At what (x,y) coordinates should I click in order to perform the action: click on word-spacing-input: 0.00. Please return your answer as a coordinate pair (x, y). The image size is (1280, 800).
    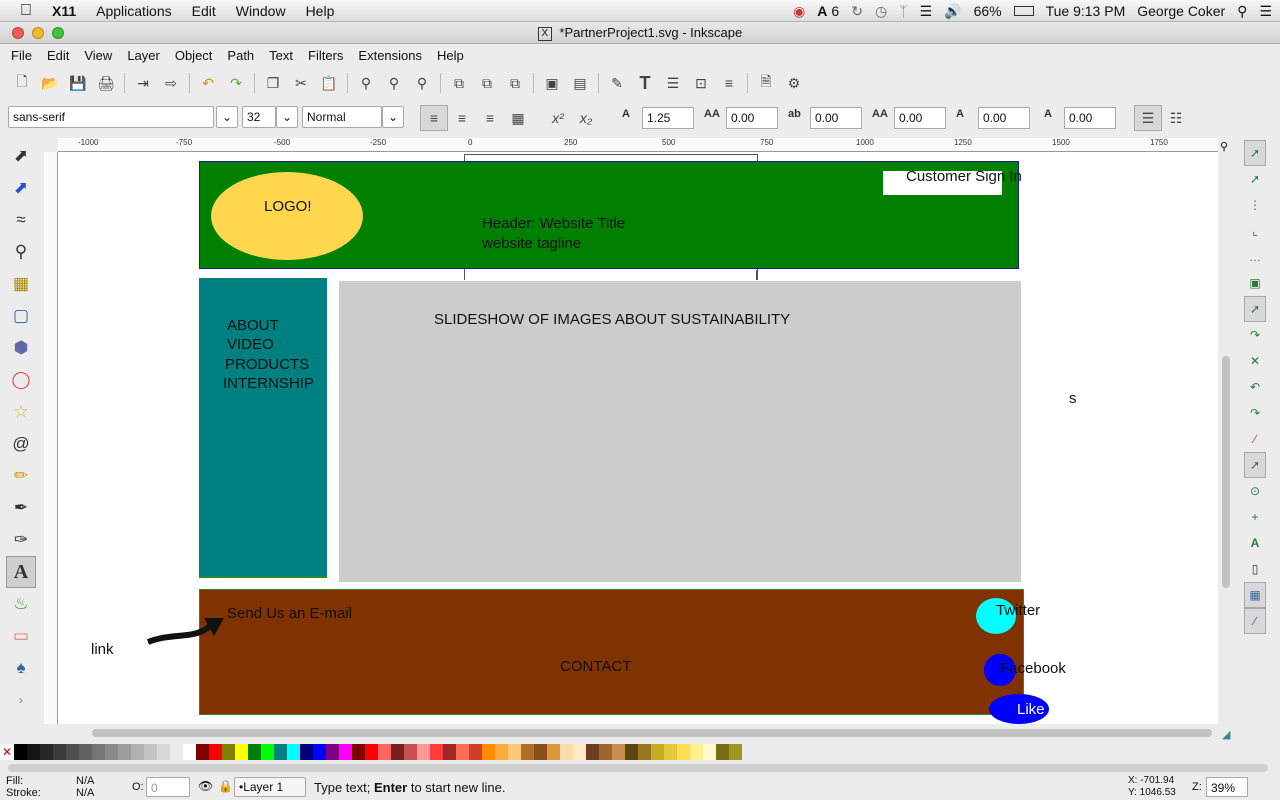
    Looking at the image, I should click on (836, 118).